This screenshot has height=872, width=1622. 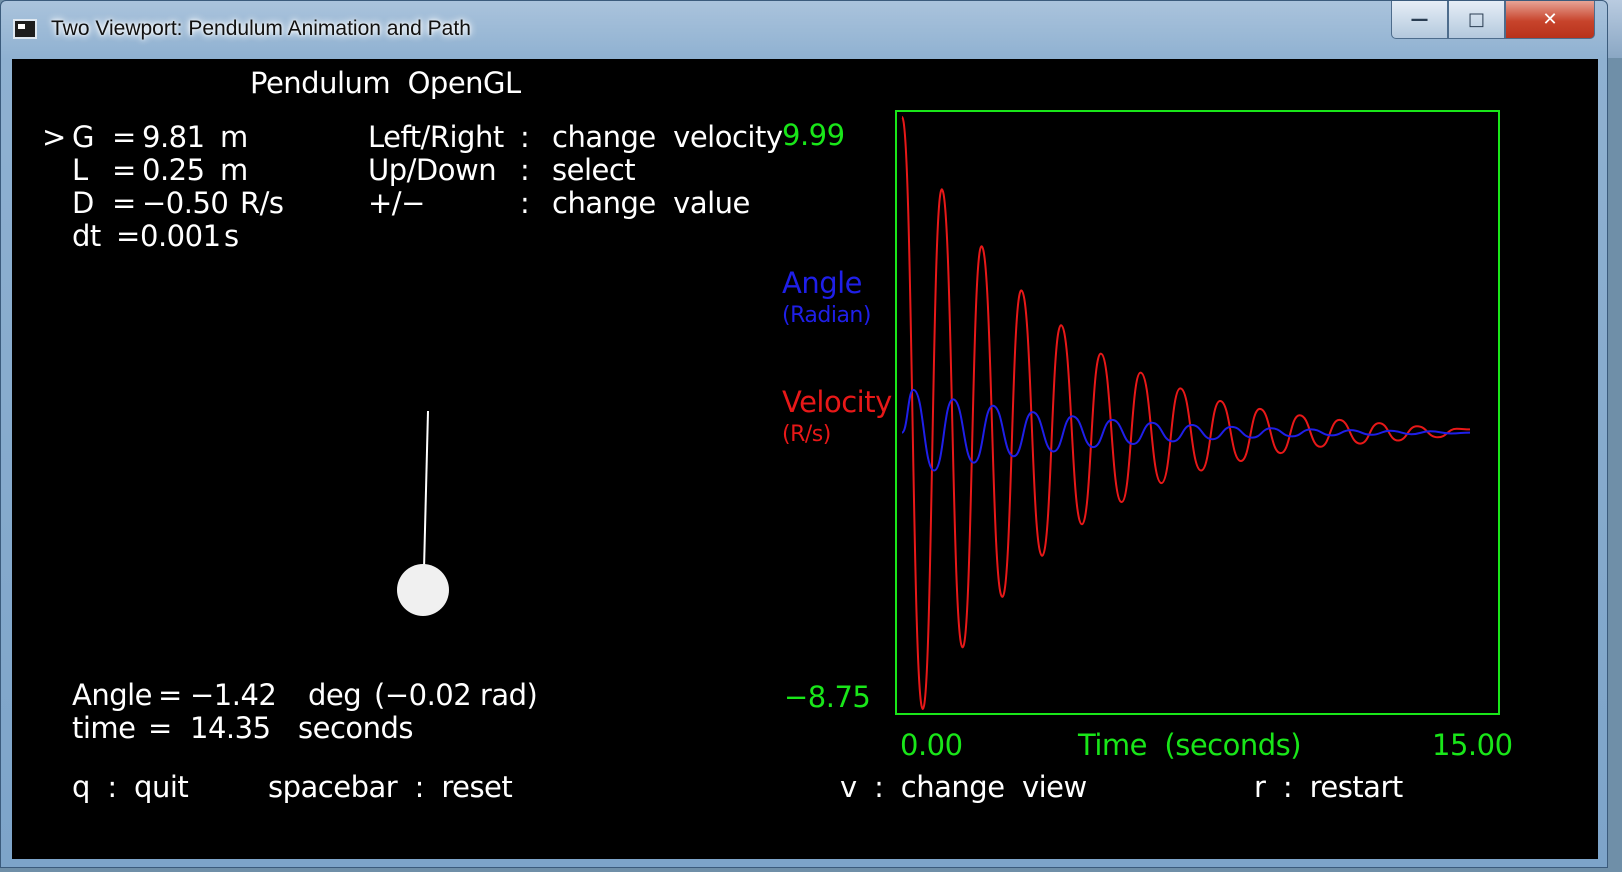 I want to click on x-min-label: 0.00, so click(x=931, y=745).